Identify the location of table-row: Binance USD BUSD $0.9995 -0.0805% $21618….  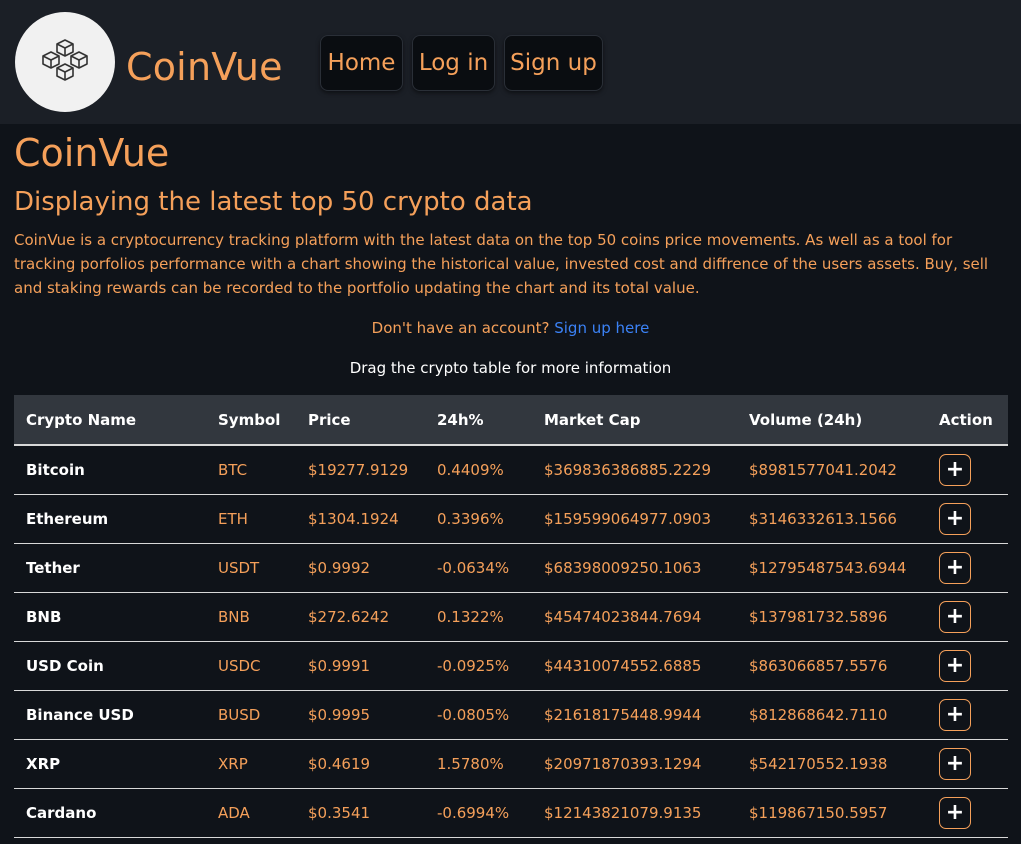
(511, 714).